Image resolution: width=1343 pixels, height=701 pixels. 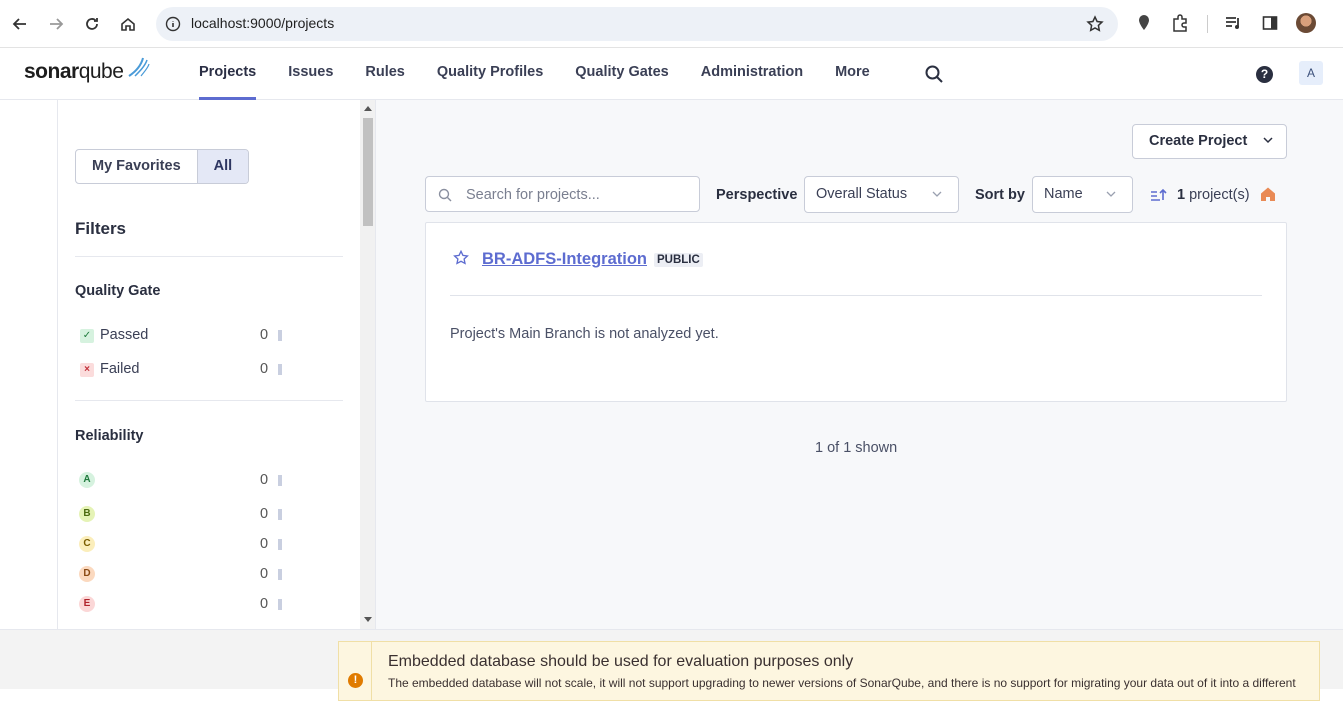 What do you see at coordinates (87, 604) in the screenshot?
I see `grade-badge: E` at bounding box center [87, 604].